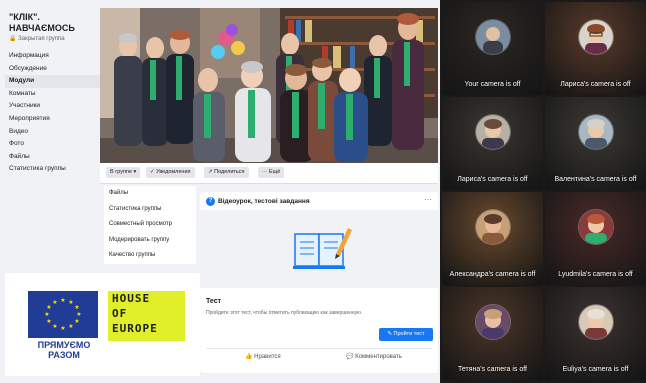 The image size is (646, 383). What do you see at coordinates (214, 301) in the screenshot?
I see `test-title: Тест` at bounding box center [214, 301].